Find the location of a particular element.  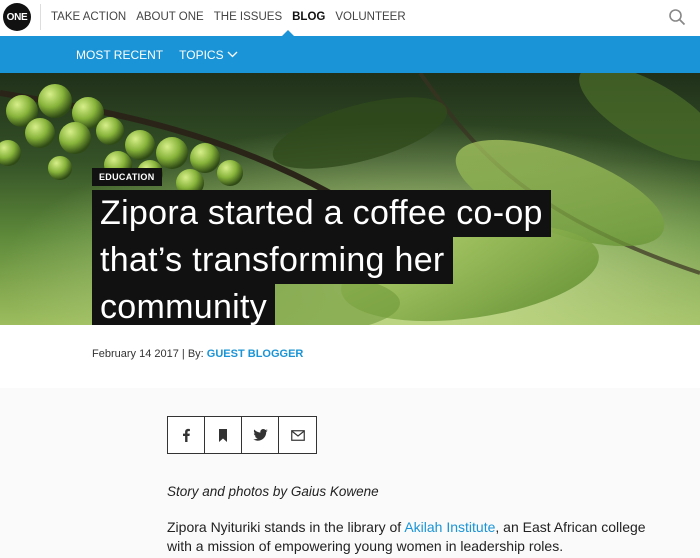

share-twitter-button is located at coordinates (260, 435).